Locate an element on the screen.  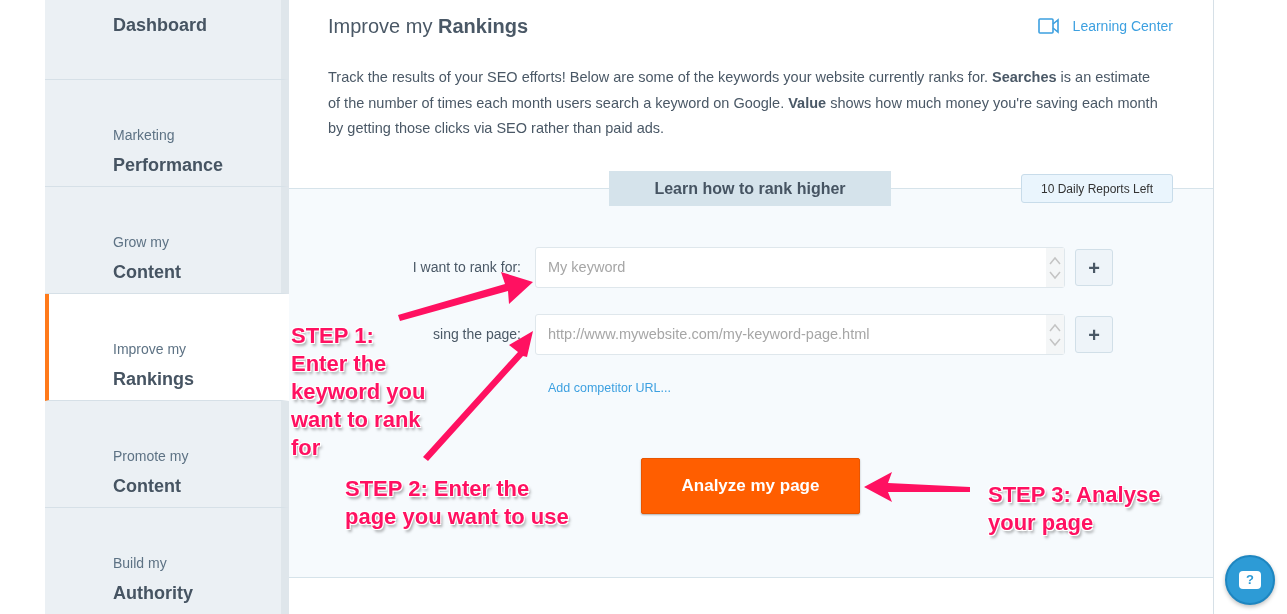
intro-paragraph: Track the results of your SEO efforts! Below are some of the keywords your website currently ranks for. Searches is an estimate of the number of times each month users search a keyword on Google. Value shows how much money you're saving each month by getting those clicks via SEO rather than paid ads. is located at coordinates (743, 103).